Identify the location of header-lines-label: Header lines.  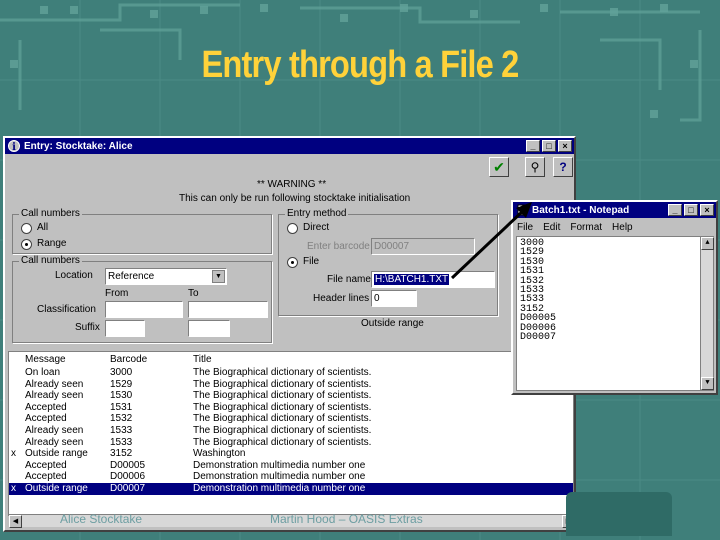
(341, 298).